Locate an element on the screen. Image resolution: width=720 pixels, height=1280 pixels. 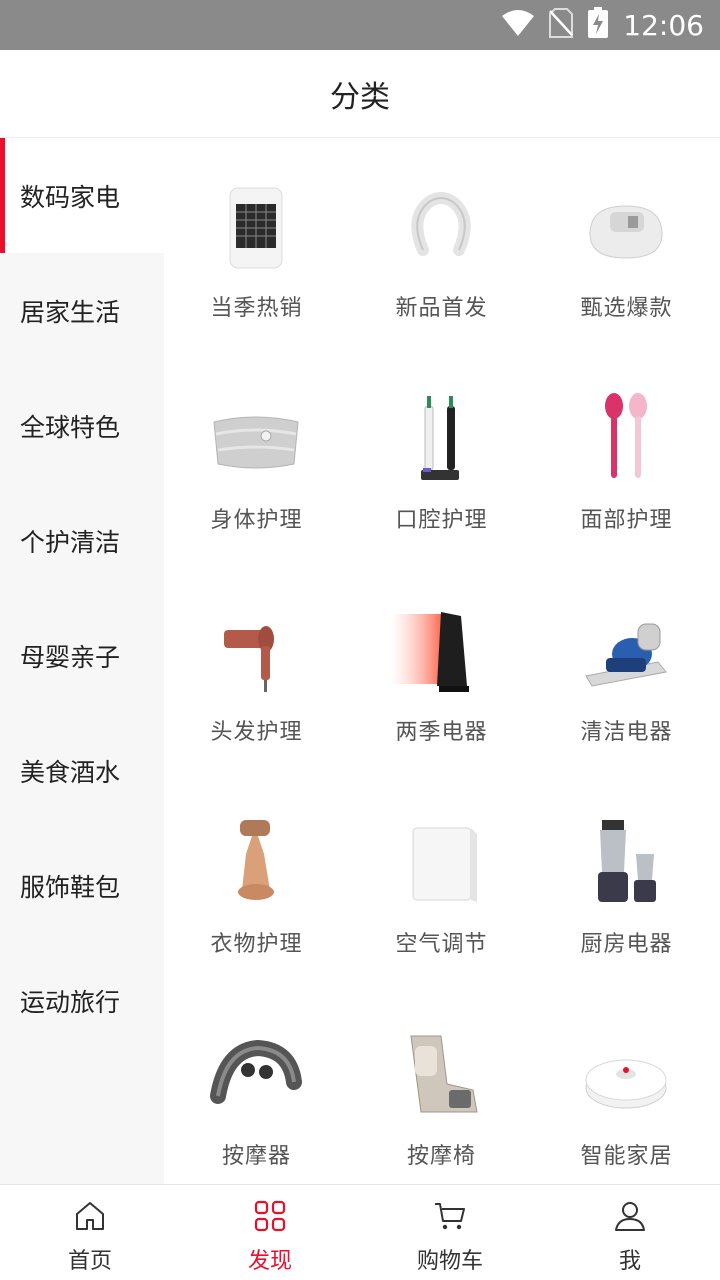
sidebar-item-label: 个护清洁 is located at coordinates (70, 542).